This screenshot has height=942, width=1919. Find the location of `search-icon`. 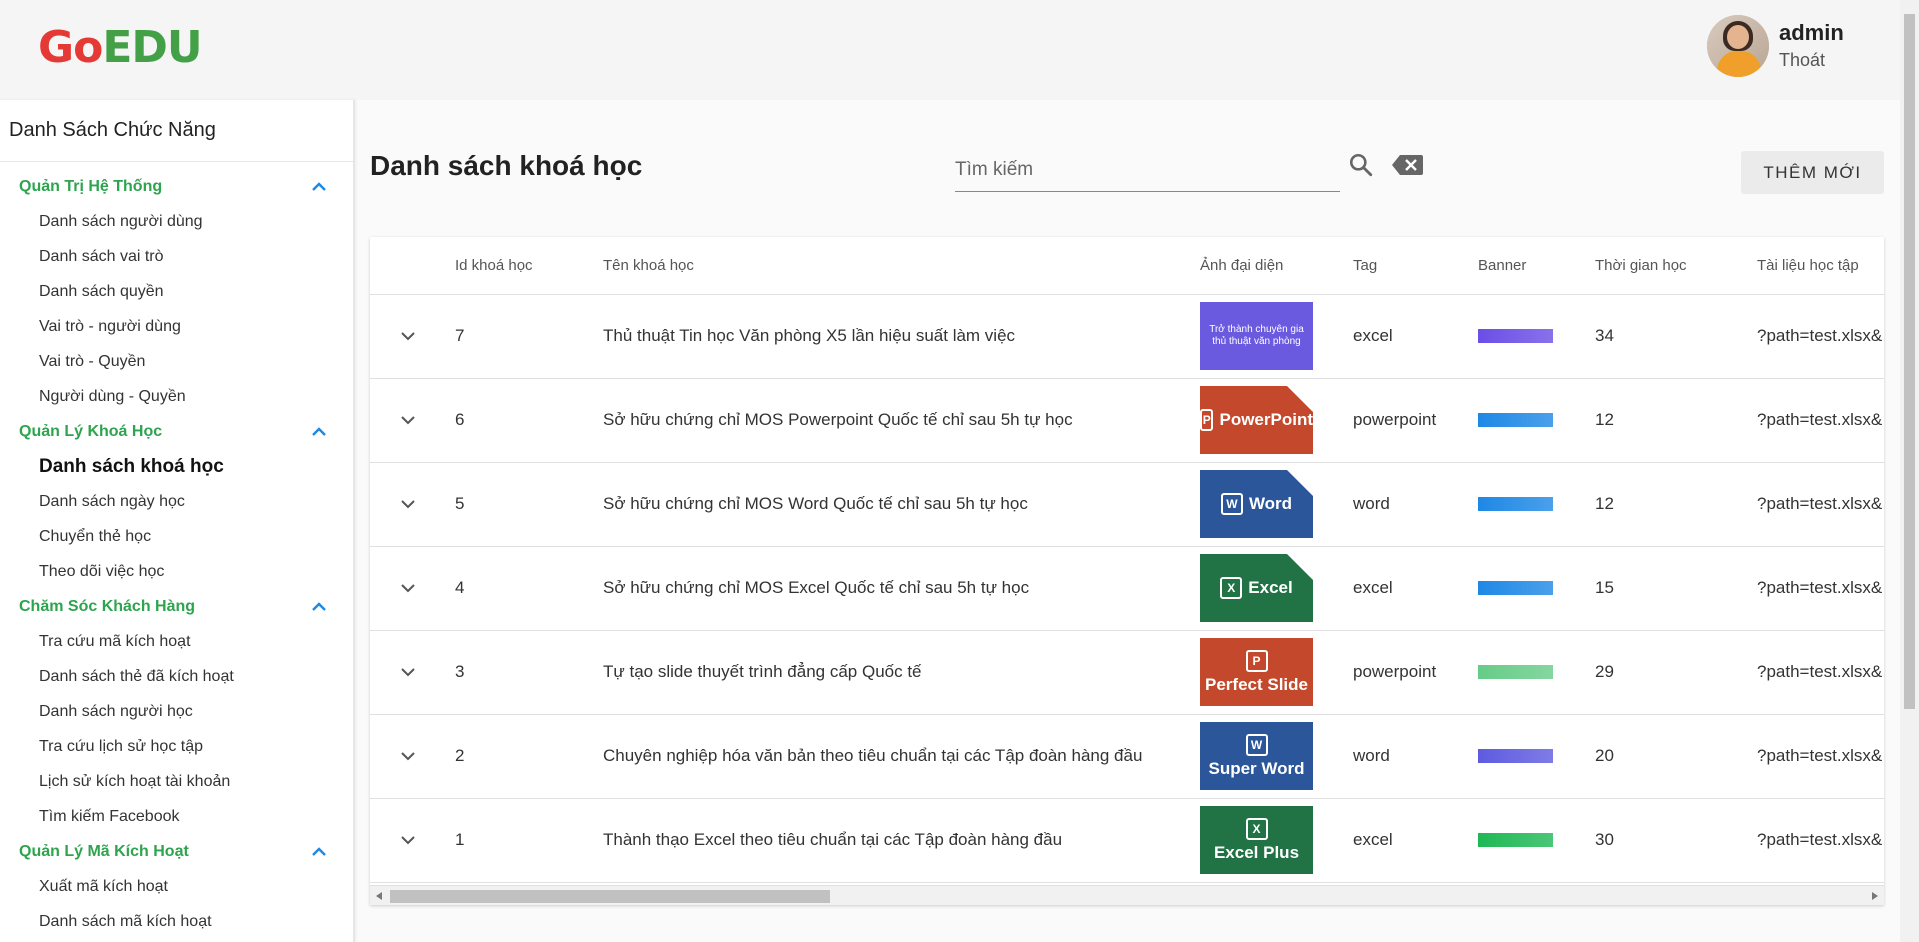

search-icon is located at coordinates (1361, 165).